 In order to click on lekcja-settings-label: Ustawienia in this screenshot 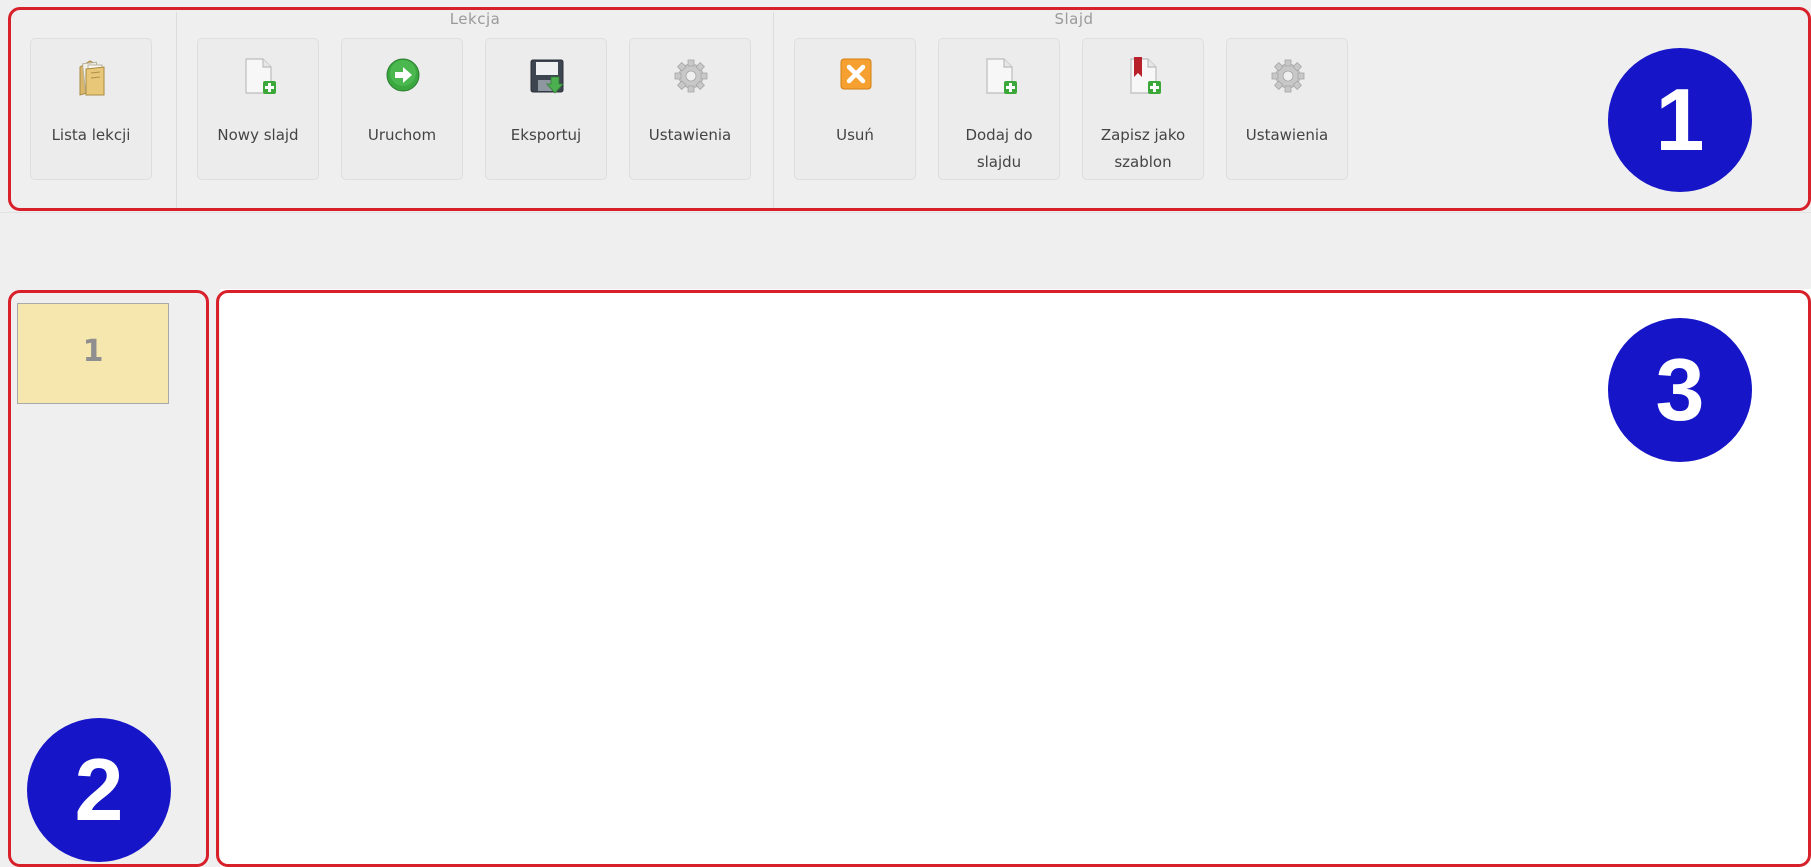, I will do `click(690, 135)`.